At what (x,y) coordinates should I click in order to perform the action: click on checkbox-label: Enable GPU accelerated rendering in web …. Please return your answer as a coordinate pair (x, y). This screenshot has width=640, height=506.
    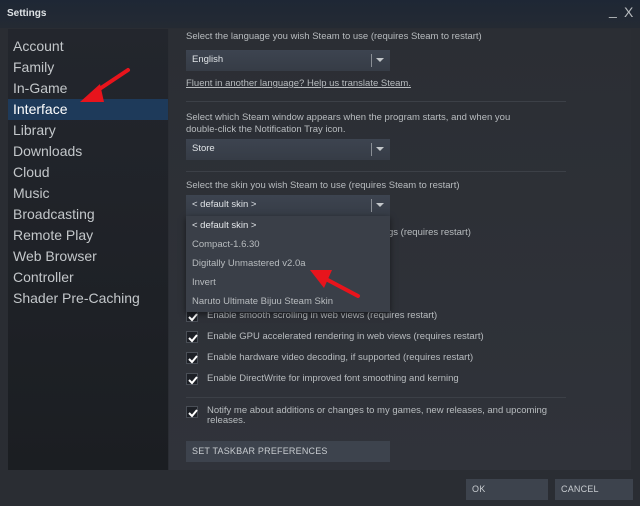
    Looking at the image, I should click on (345, 336).